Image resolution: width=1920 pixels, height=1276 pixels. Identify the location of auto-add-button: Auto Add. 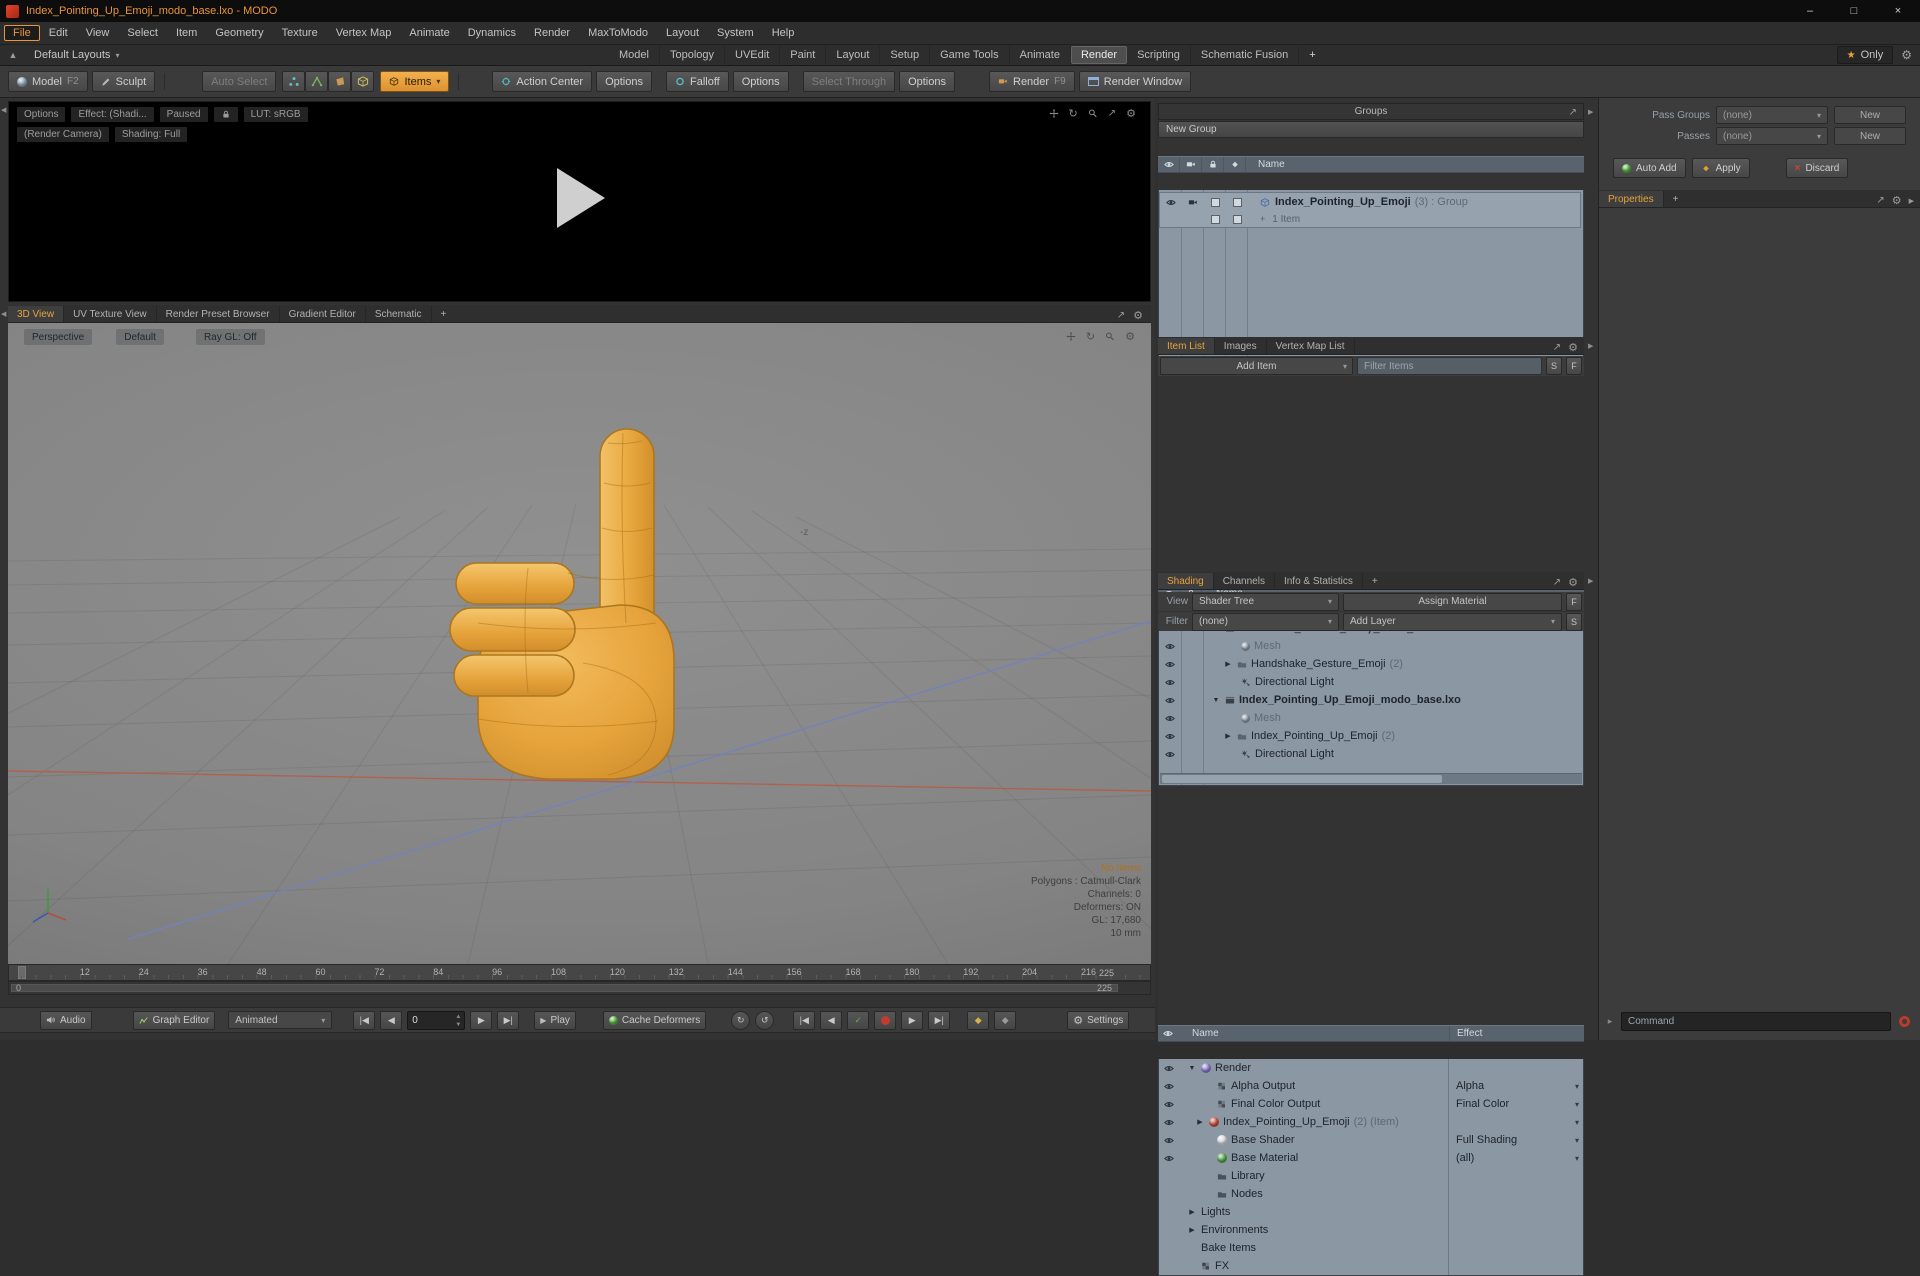
(1649, 168).